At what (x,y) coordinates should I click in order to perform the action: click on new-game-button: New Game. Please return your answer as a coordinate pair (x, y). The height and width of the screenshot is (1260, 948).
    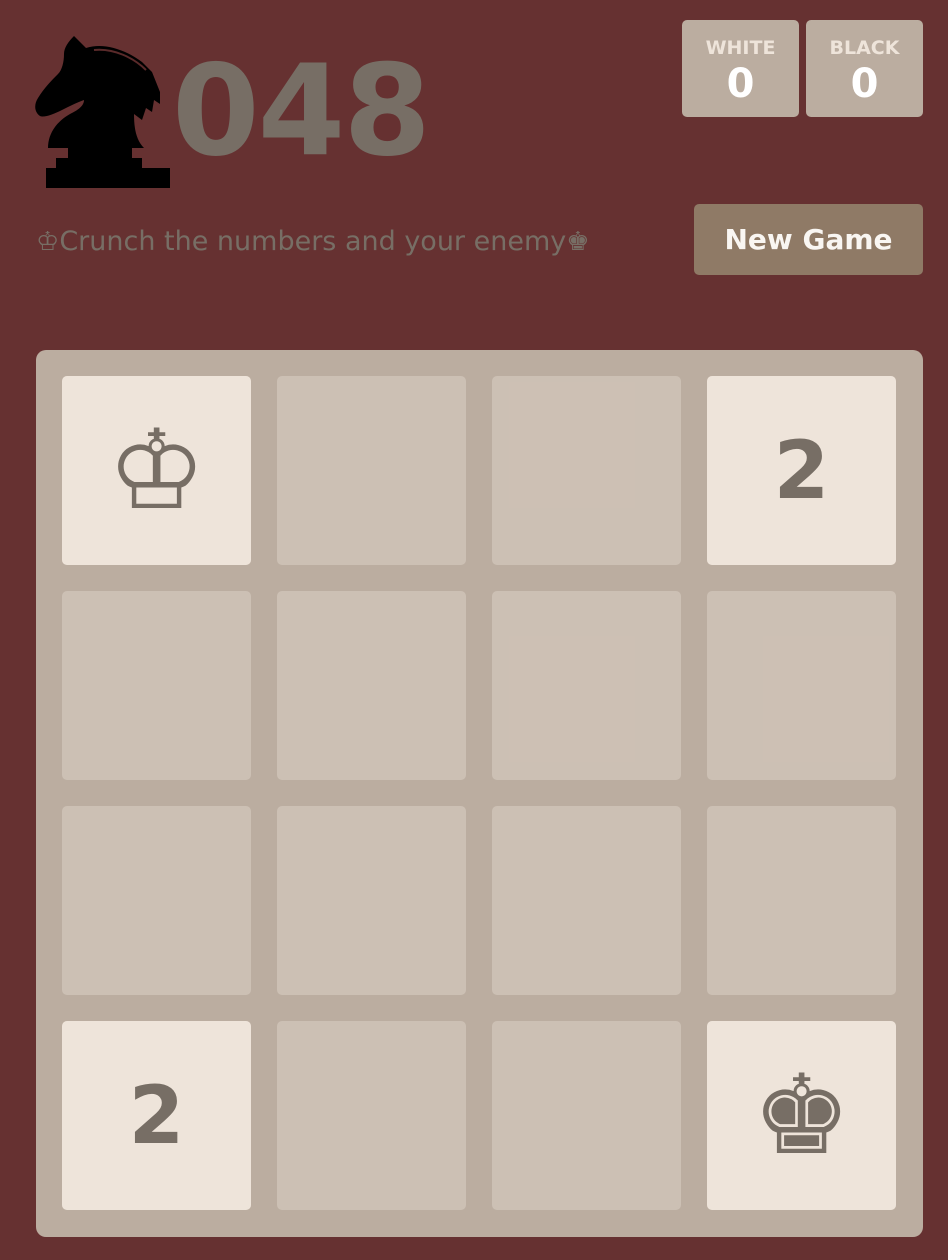
    Looking at the image, I should click on (808, 239).